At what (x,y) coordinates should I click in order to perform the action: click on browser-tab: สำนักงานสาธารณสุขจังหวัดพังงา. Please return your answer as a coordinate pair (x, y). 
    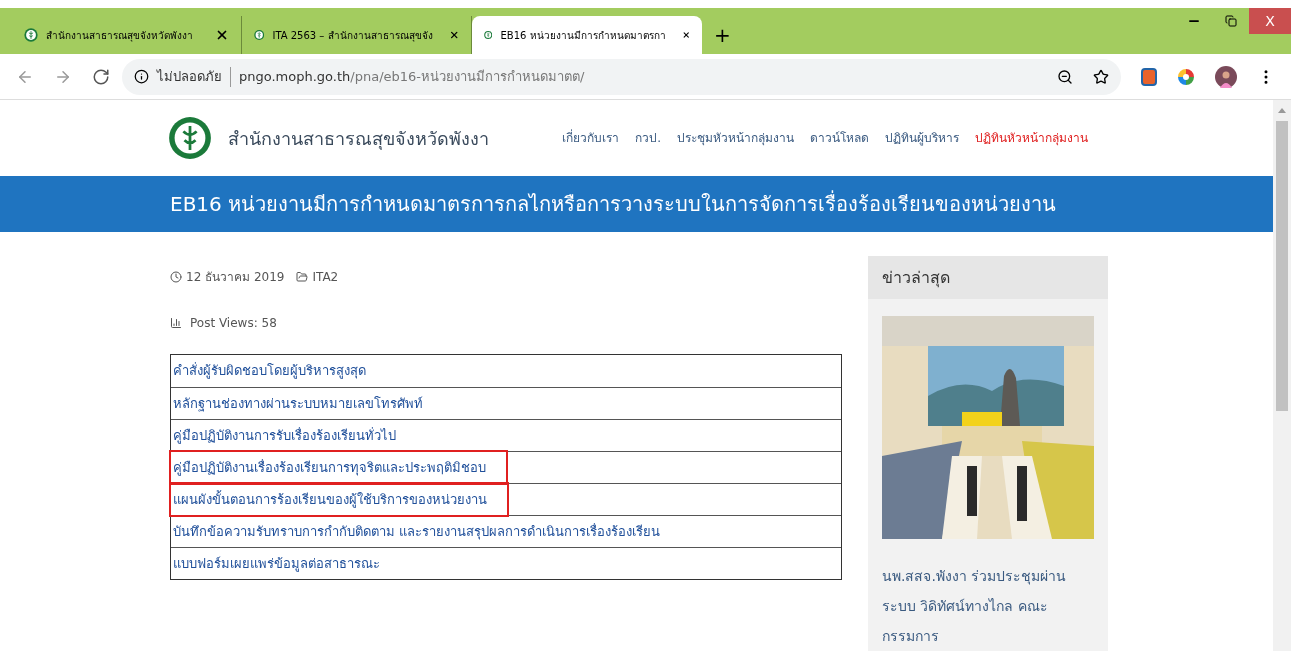
    Looking at the image, I should click on (127, 35).